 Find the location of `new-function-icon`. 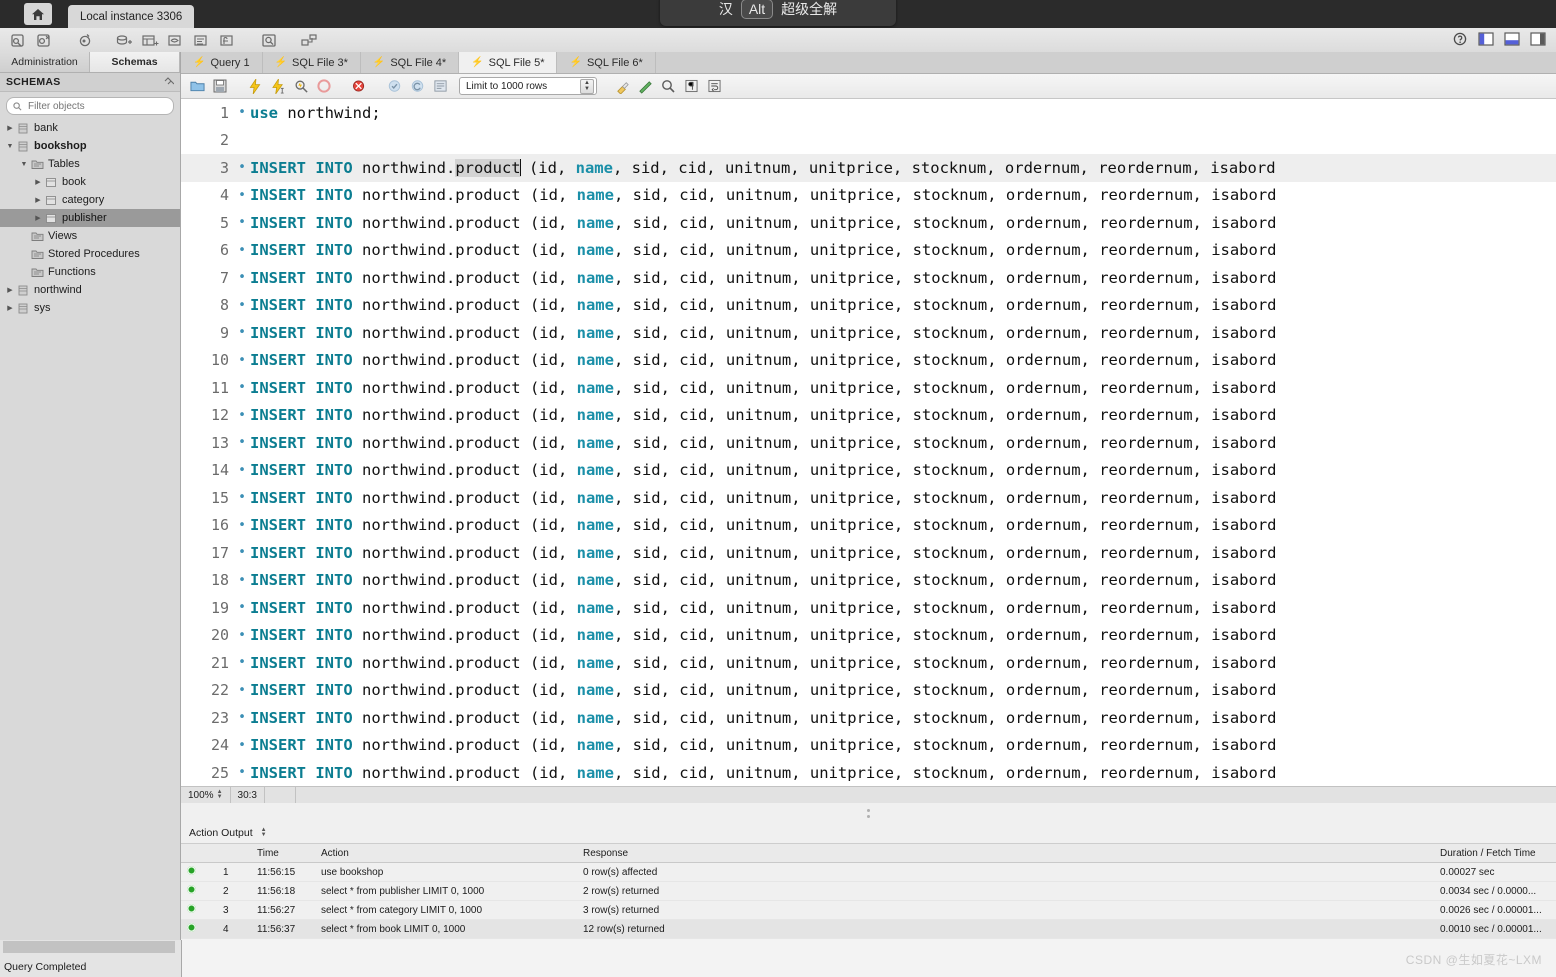

new-function-icon is located at coordinates (229, 40).